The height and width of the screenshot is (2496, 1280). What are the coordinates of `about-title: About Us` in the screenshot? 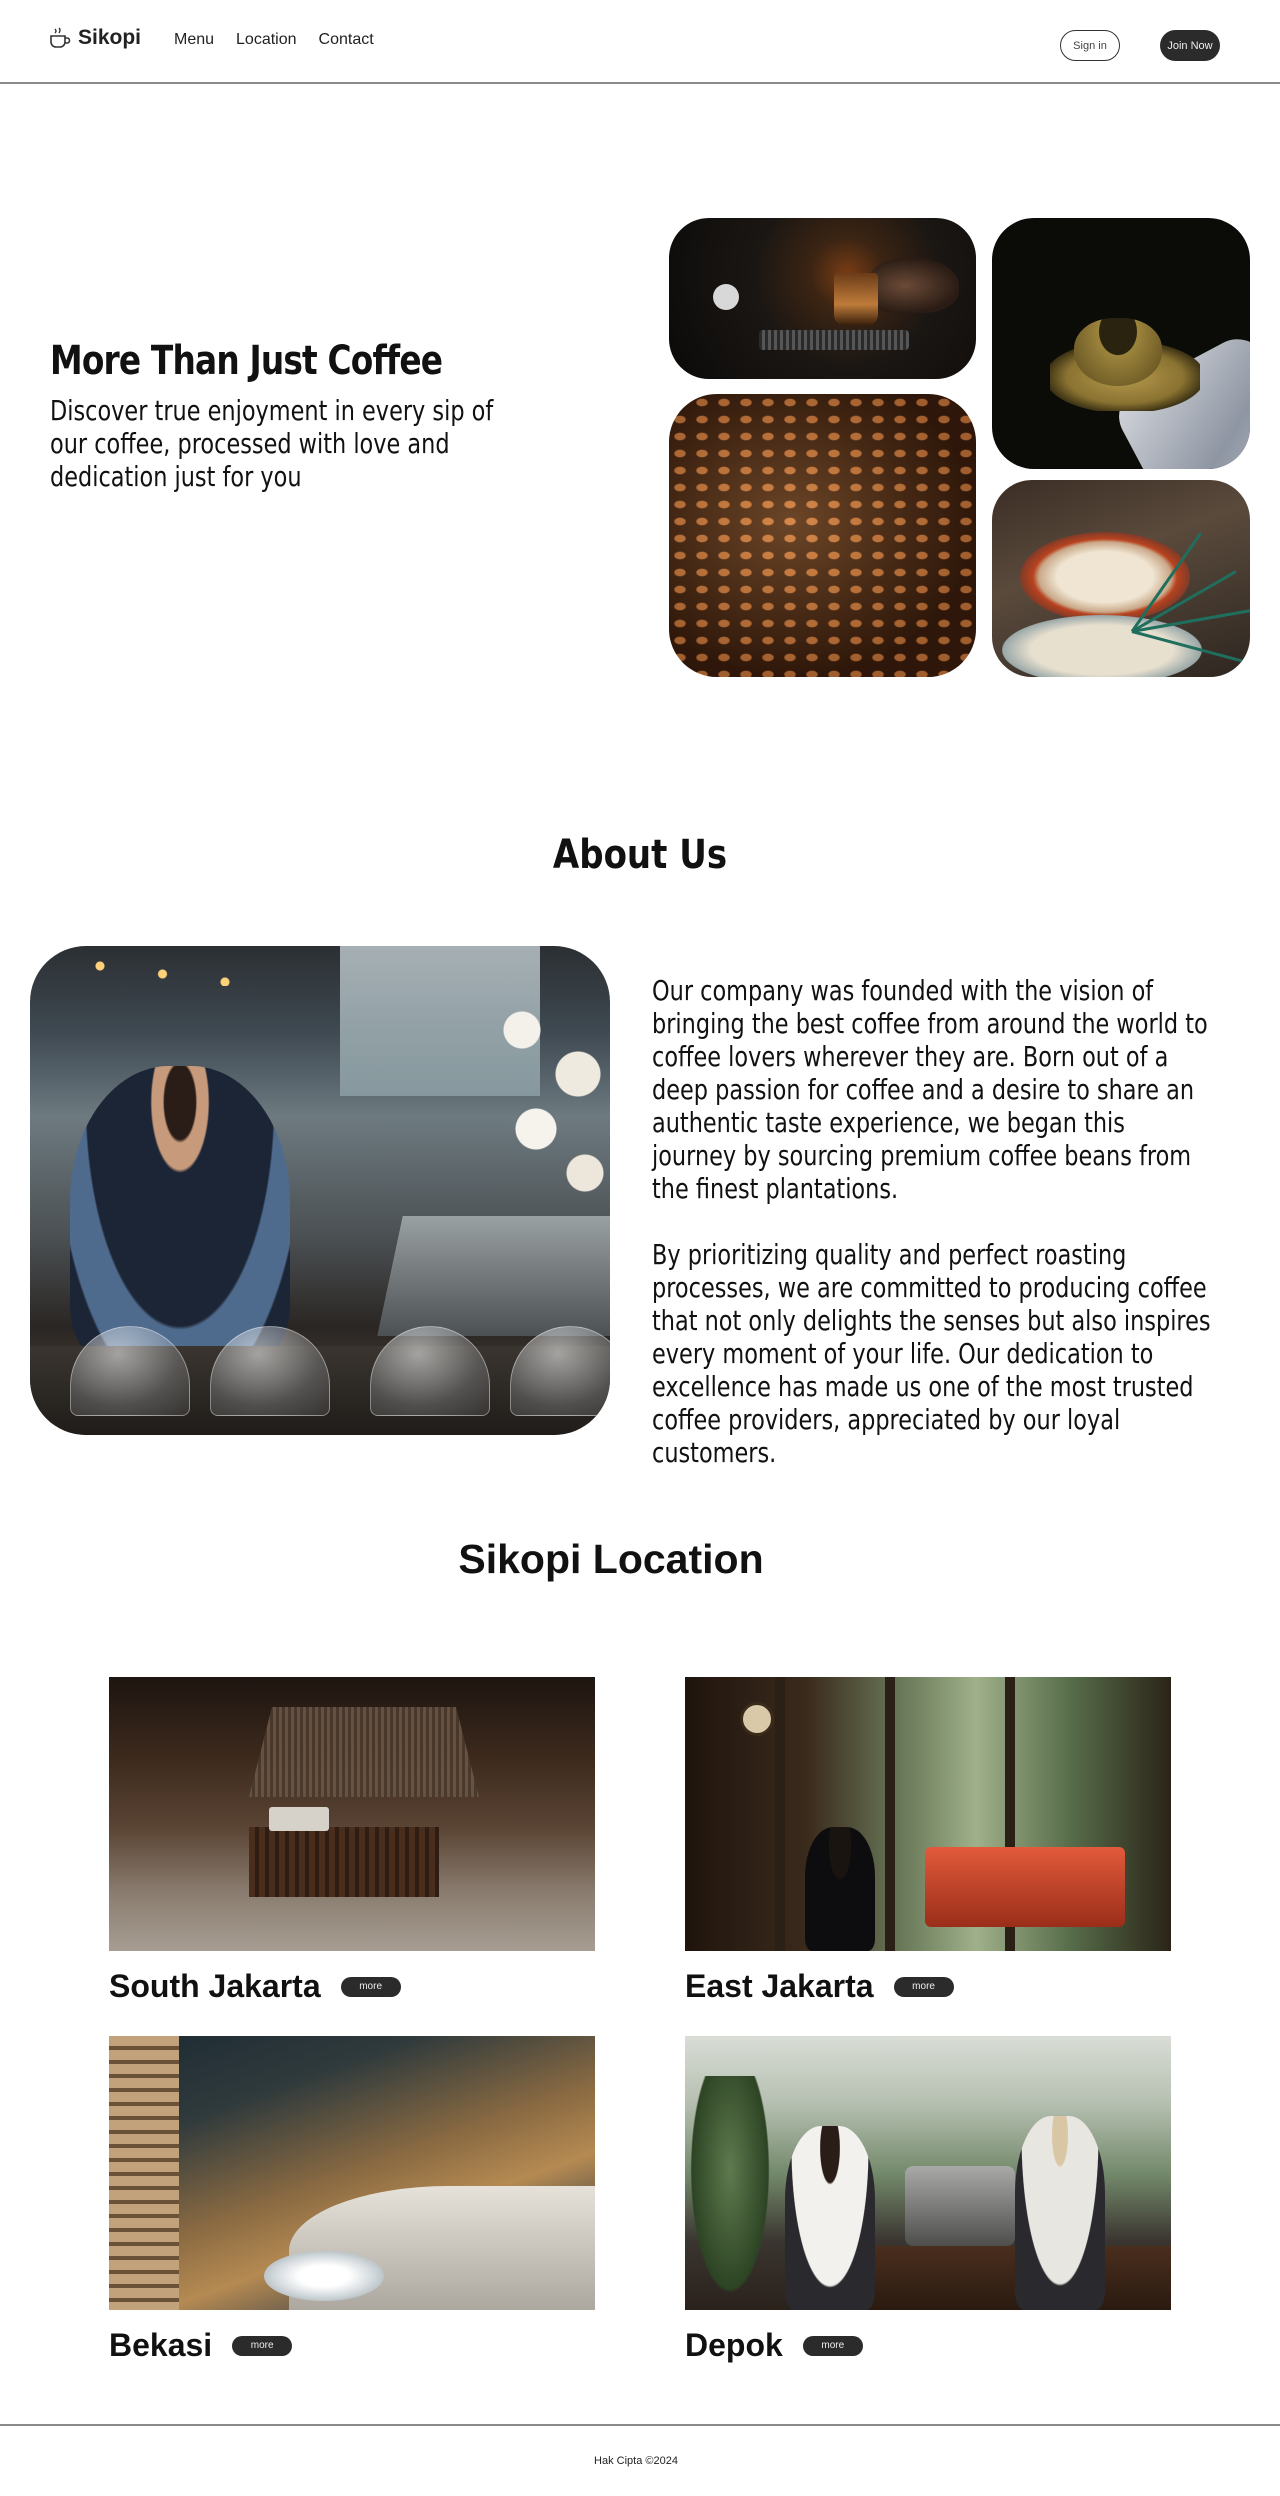 It's located at (640, 855).